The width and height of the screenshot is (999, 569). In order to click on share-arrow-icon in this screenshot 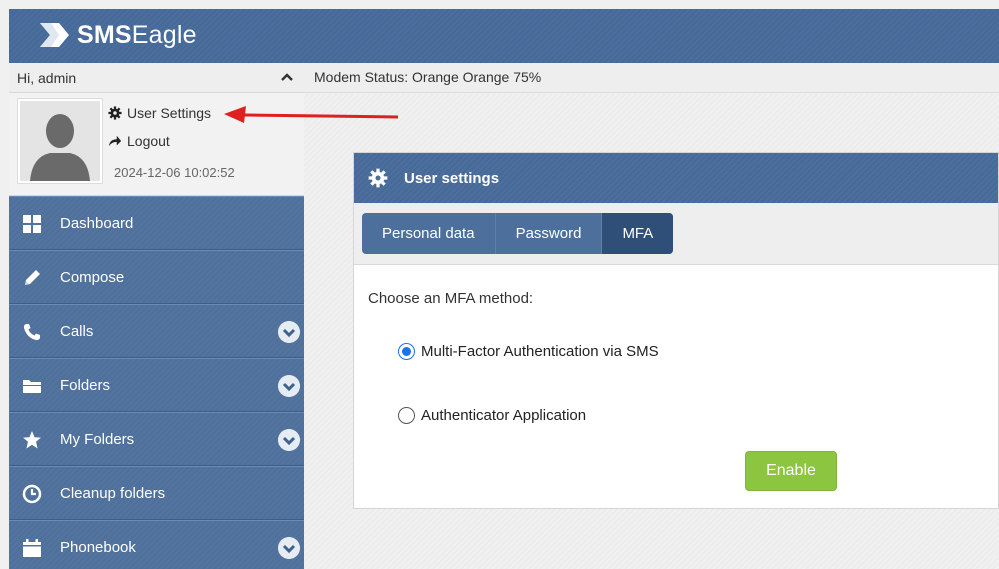, I will do `click(115, 141)`.